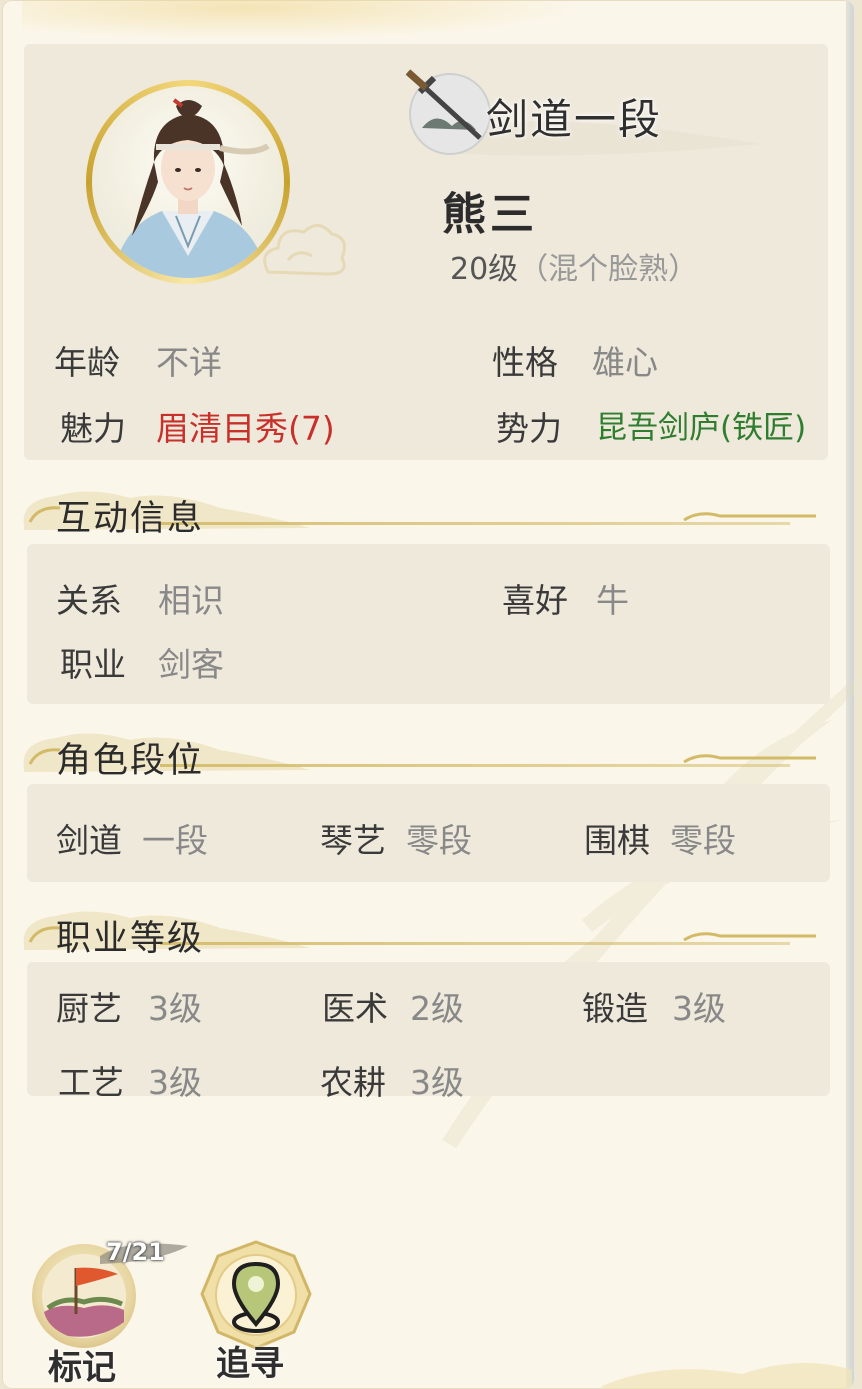 The width and height of the screenshot is (862, 1389). Describe the element at coordinates (302, 20) in the screenshot. I see `top-cloud-decoration` at that location.